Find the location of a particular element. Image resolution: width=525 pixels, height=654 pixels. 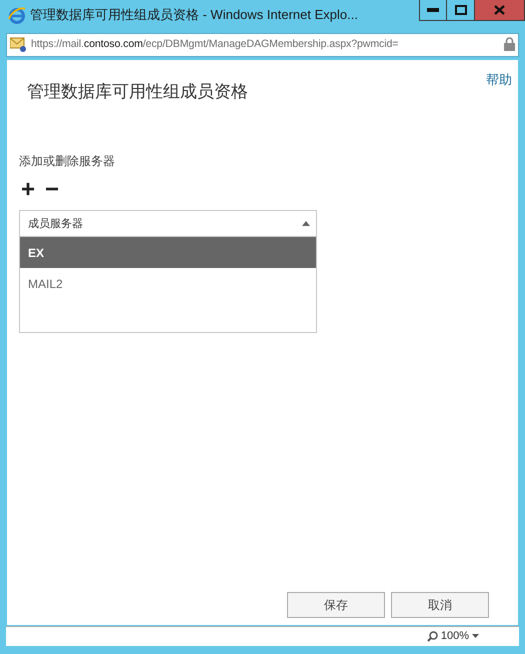

maximize-icon is located at coordinates (460, 10).